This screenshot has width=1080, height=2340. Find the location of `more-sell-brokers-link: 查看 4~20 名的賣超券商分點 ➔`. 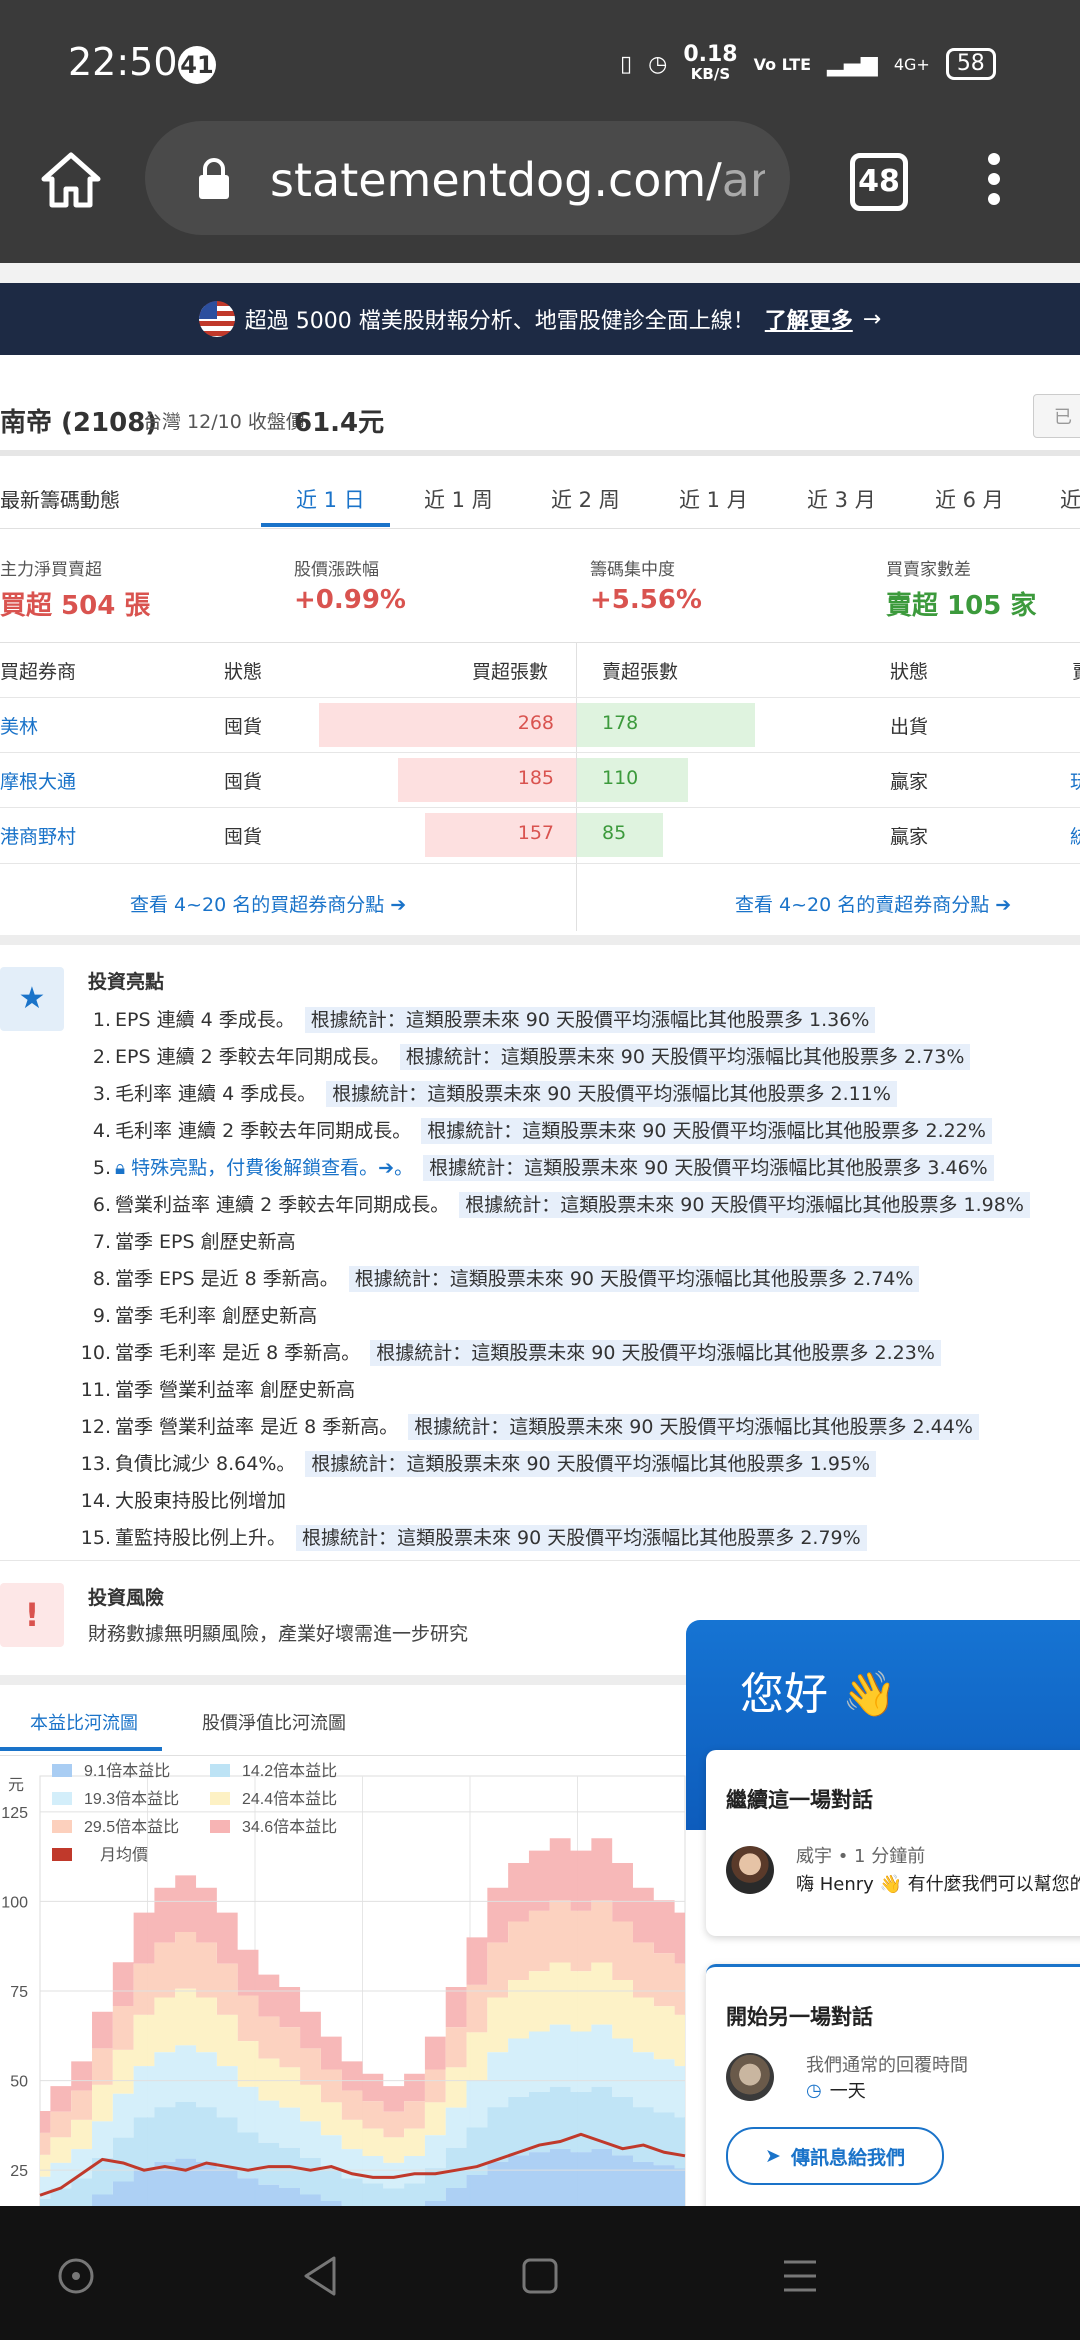

more-sell-brokers-link: 查看 4~20 名的賣超券商分點 ➔ is located at coordinates (873, 903).